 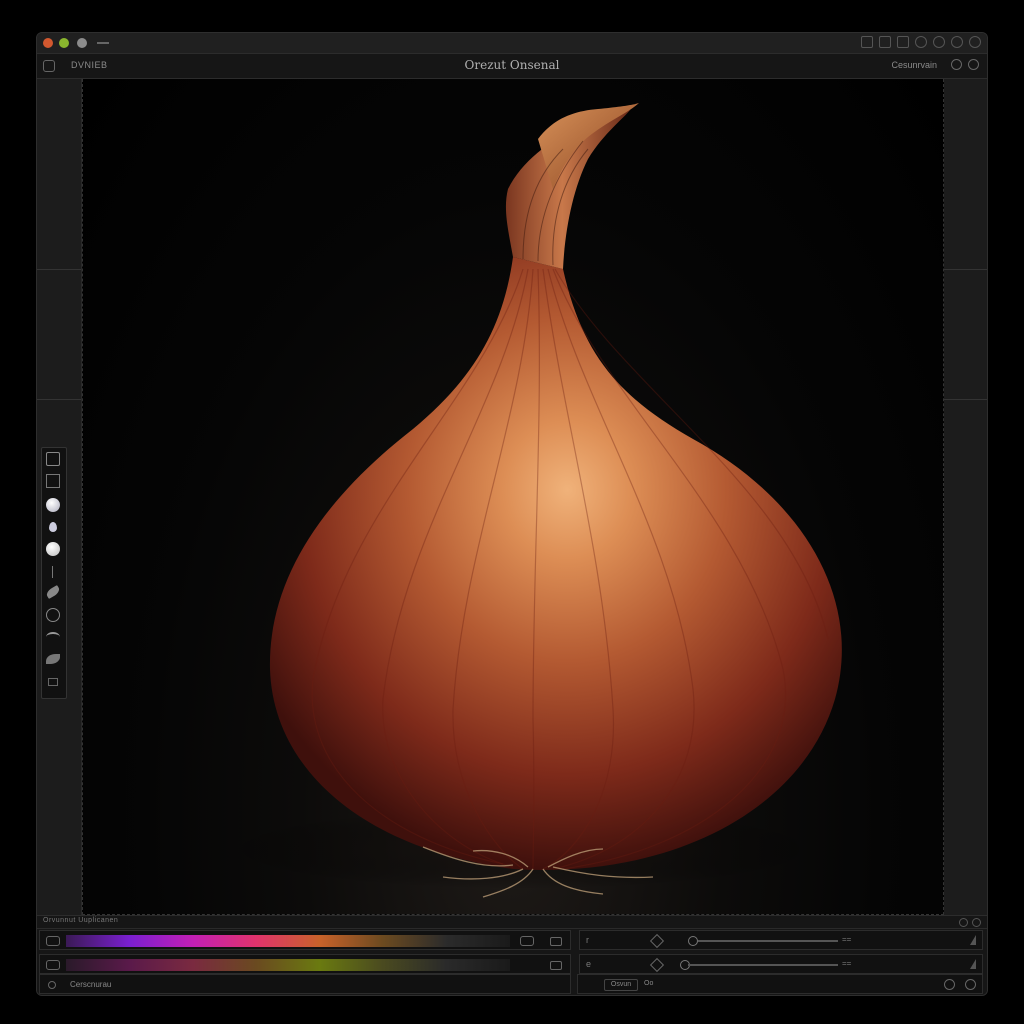 I want to click on status-info-icon, so click(x=970, y=984).